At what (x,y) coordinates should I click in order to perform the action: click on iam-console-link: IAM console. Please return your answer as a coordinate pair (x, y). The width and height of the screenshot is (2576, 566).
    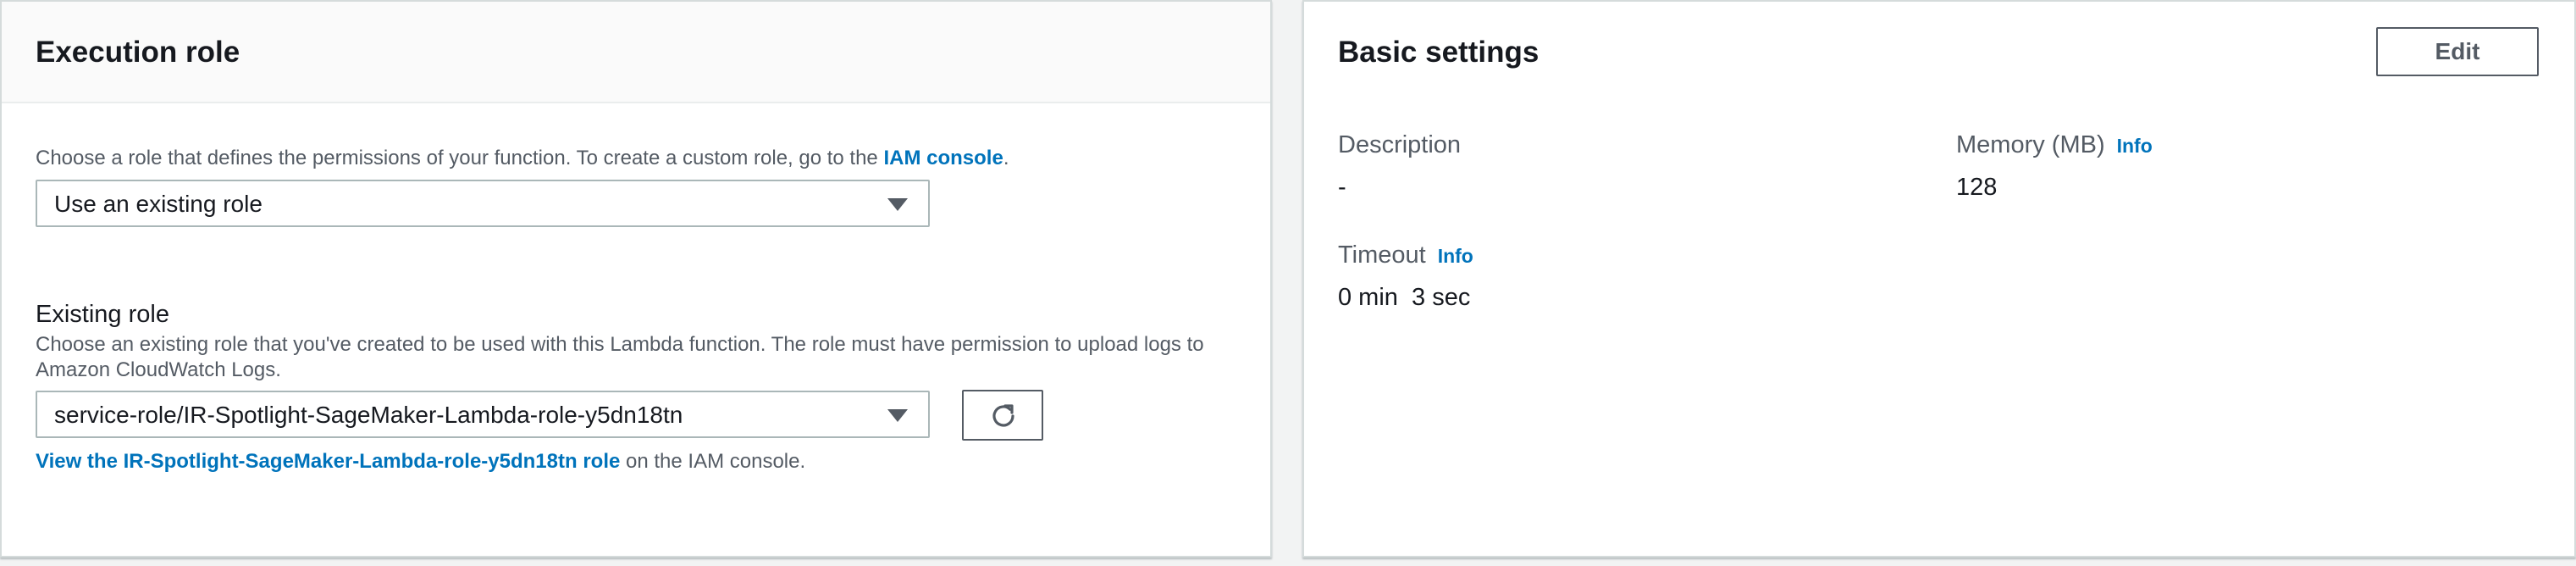
    Looking at the image, I should click on (943, 158).